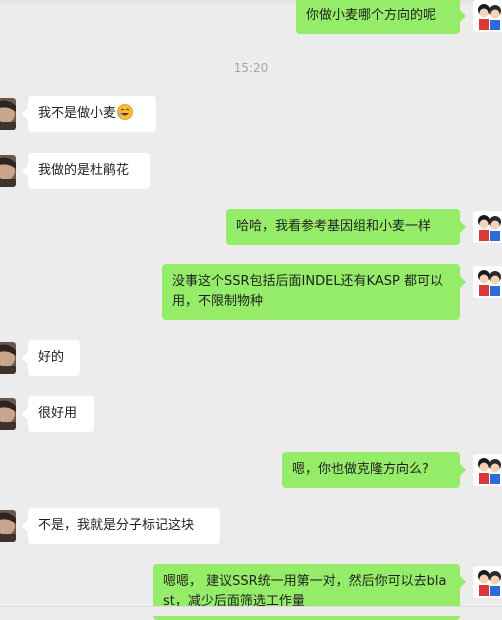 The height and width of the screenshot is (620, 502). I want to click on message-text: 嗯，你也做克隆方向么?, so click(360, 469).